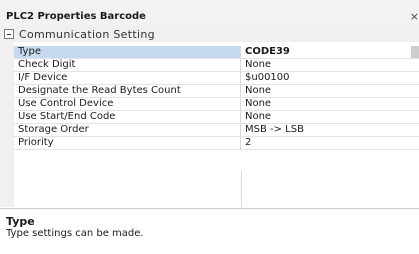 The image size is (419, 254). I want to click on description-title: Type, so click(20, 221).